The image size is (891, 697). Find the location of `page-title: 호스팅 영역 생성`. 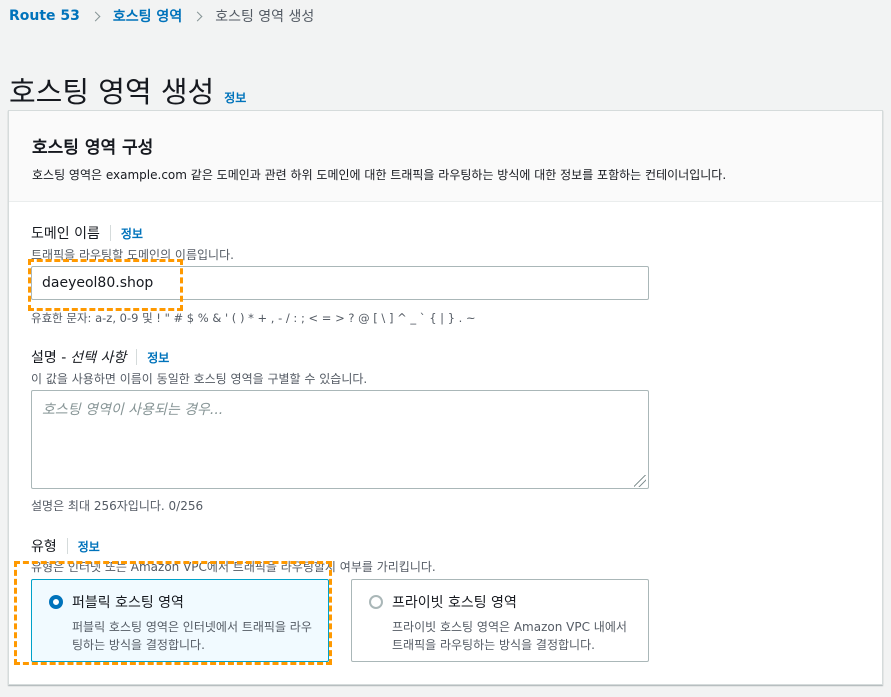

page-title: 호스팅 영역 생성 is located at coordinates (112, 92).